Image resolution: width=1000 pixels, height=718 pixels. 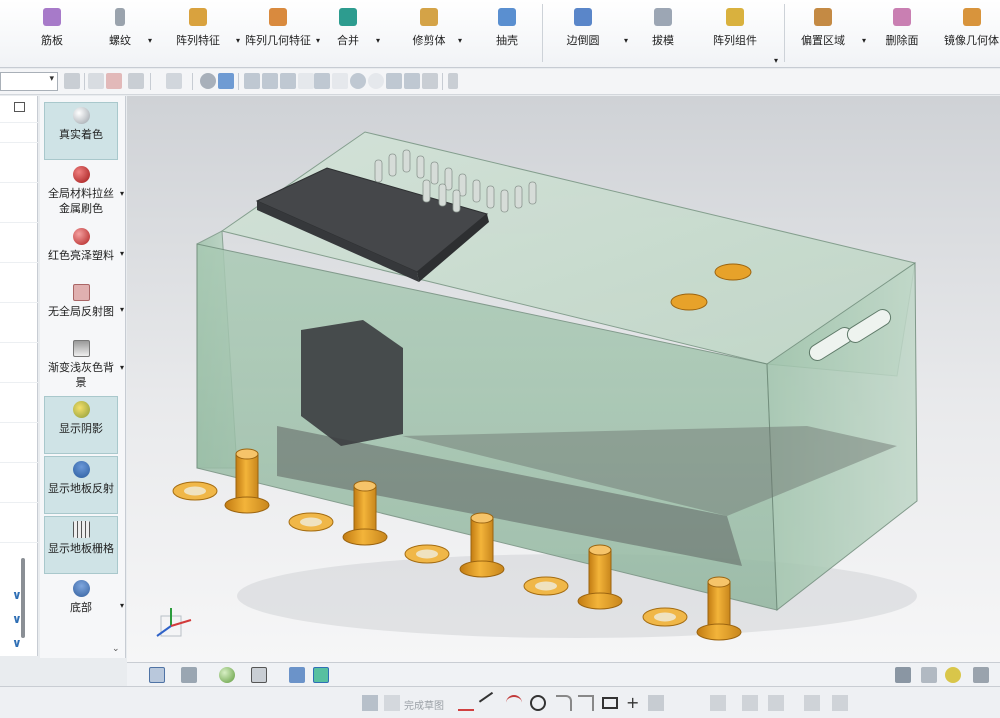 What do you see at coordinates (358, 81) in the screenshot?
I see `center-icon` at bounding box center [358, 81].